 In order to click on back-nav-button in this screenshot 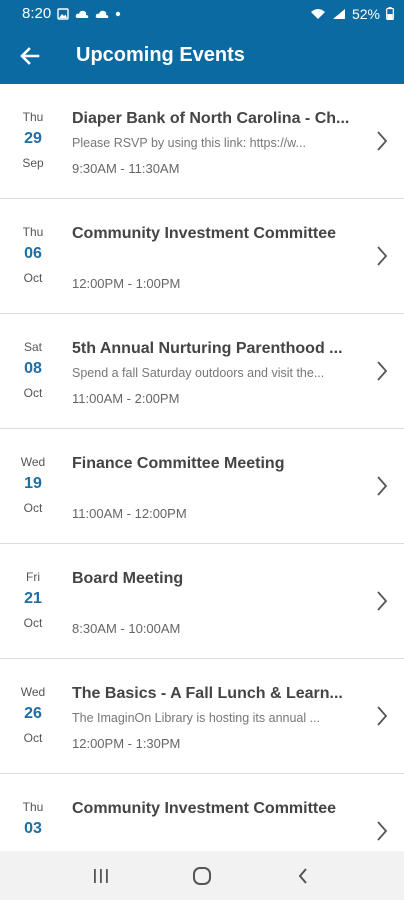, I will do `click(303, 876)`.